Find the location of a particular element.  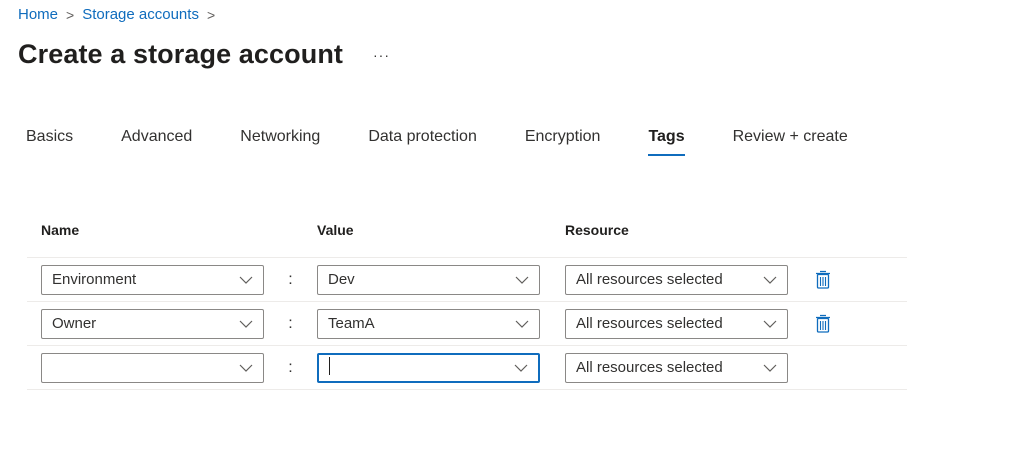

breadcrumb-storage-accounts-link: Storage accounts is located at coordinates (140, 14).